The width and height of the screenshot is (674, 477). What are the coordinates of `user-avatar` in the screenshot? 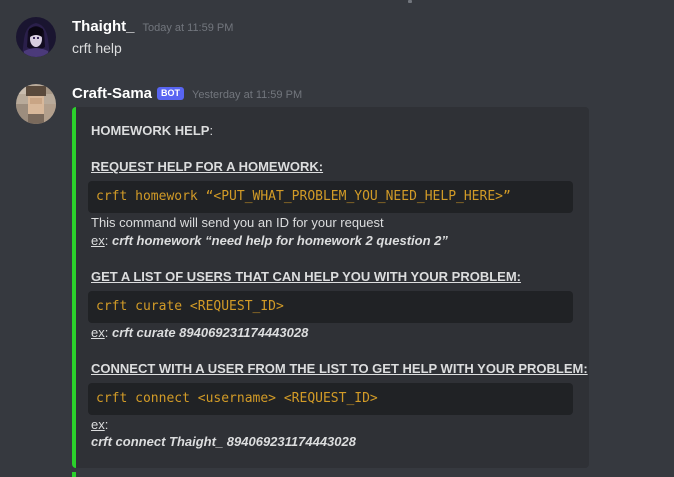 It's located at (36, 37).